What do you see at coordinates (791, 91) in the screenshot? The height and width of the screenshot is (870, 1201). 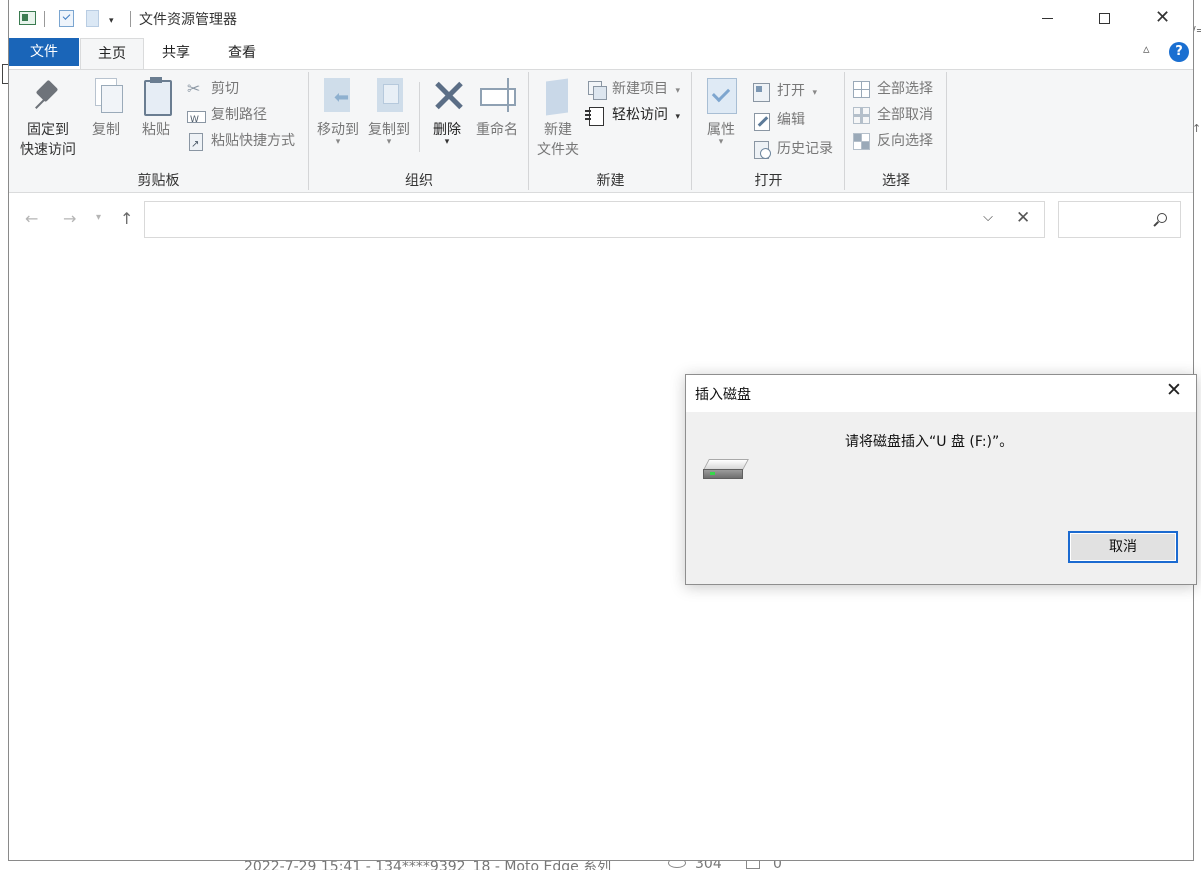 I see `open-label: 打开` at bounding box center [791, 91].